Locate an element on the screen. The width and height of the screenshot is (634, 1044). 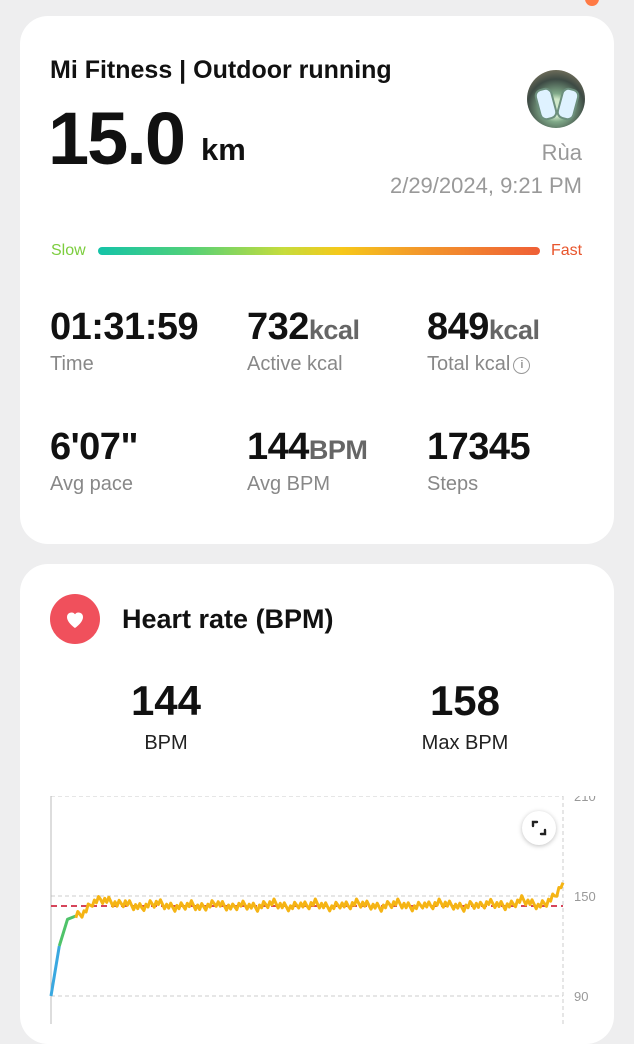
stat-label: Time is located at coordinates (72, 364).